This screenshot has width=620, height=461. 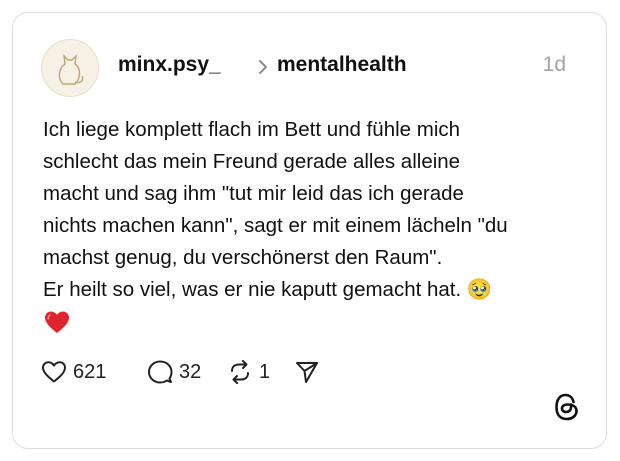 I want to click on paper-plane-icon, so click(x=307, y=372).